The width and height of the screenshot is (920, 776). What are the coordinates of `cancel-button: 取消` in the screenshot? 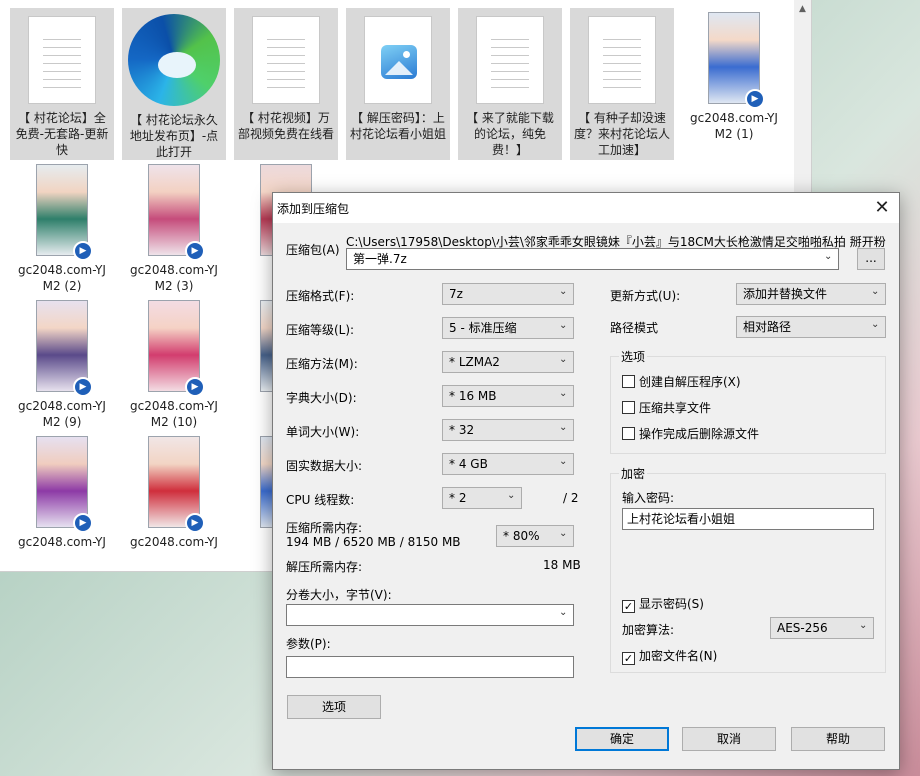 It's located at (729, 739).